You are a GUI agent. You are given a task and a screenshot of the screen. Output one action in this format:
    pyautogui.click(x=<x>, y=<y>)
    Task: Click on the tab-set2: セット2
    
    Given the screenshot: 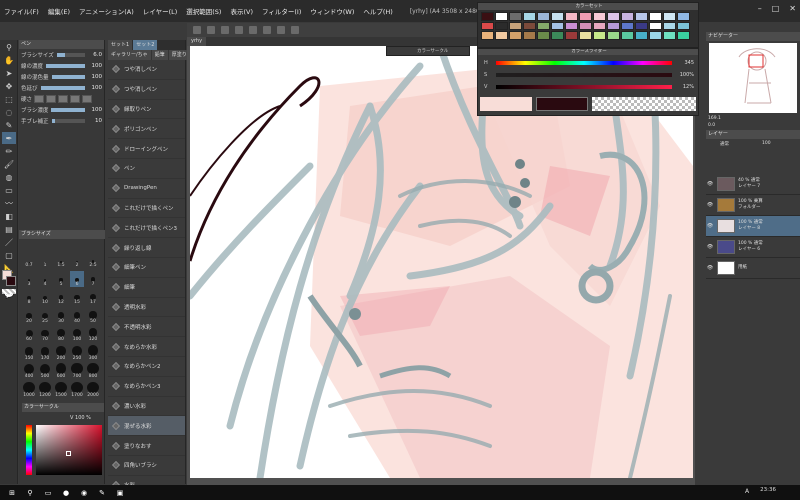 What is the action you would take?
    pyautogui.click(x=145, y=45)
    